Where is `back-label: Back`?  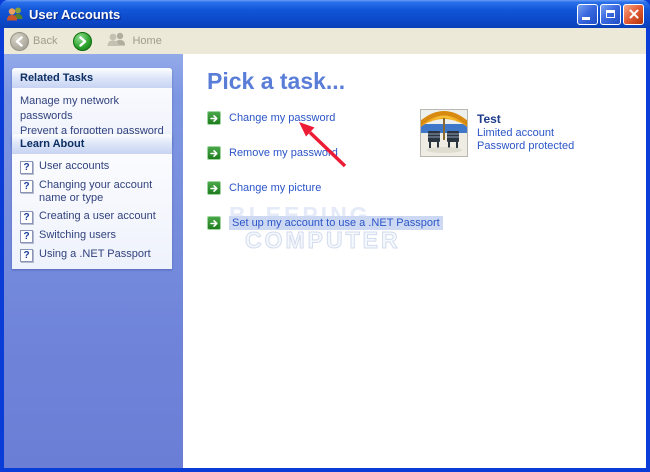 back-label: Back is located at coordinates (45, 41).